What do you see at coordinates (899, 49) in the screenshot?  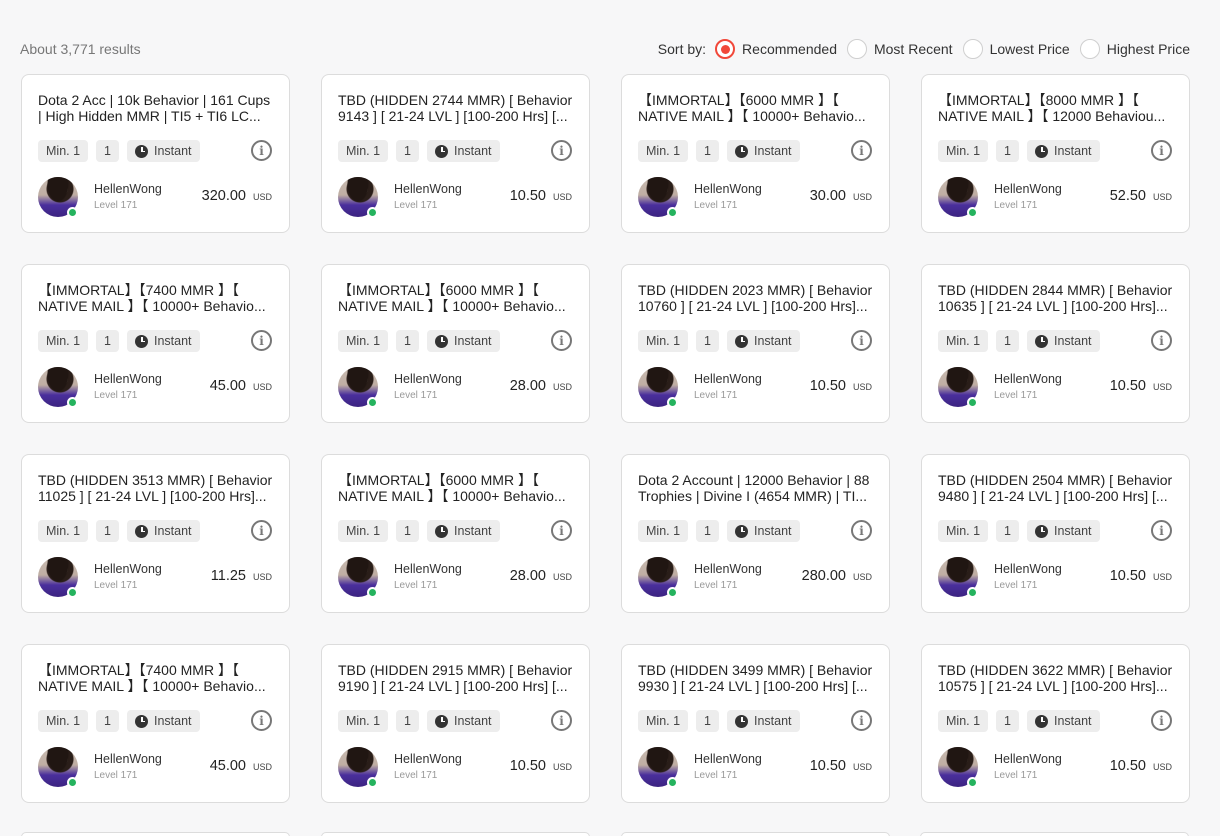 I see `sort-option-most-recent: Most Recent` at bounding box center [899, 49].